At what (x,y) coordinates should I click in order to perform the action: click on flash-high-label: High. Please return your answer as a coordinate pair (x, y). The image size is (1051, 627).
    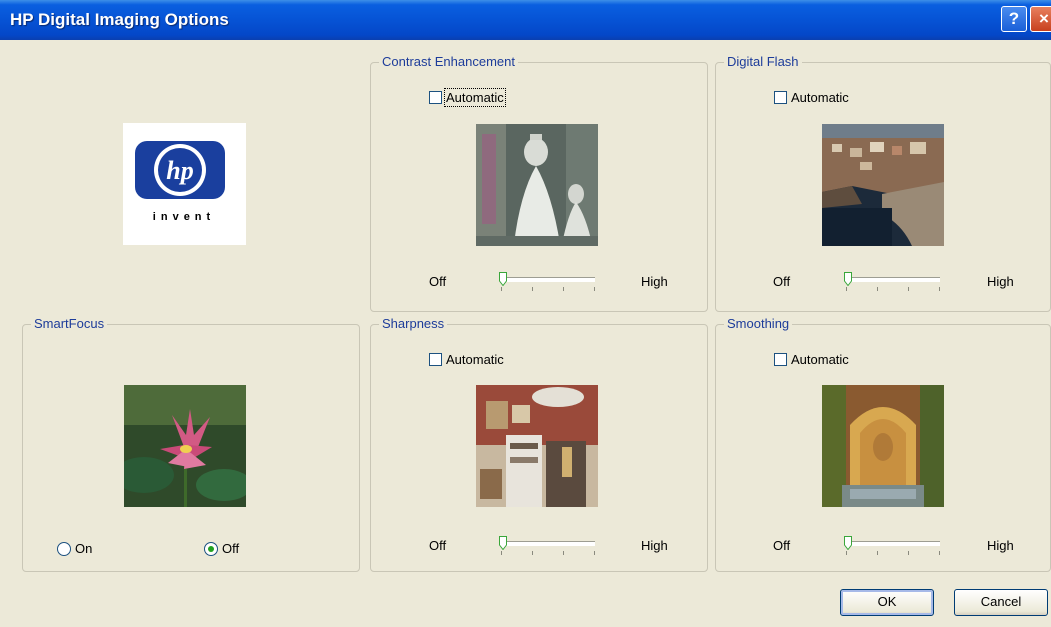
    Looking at the image, I should click on (1000, 281).